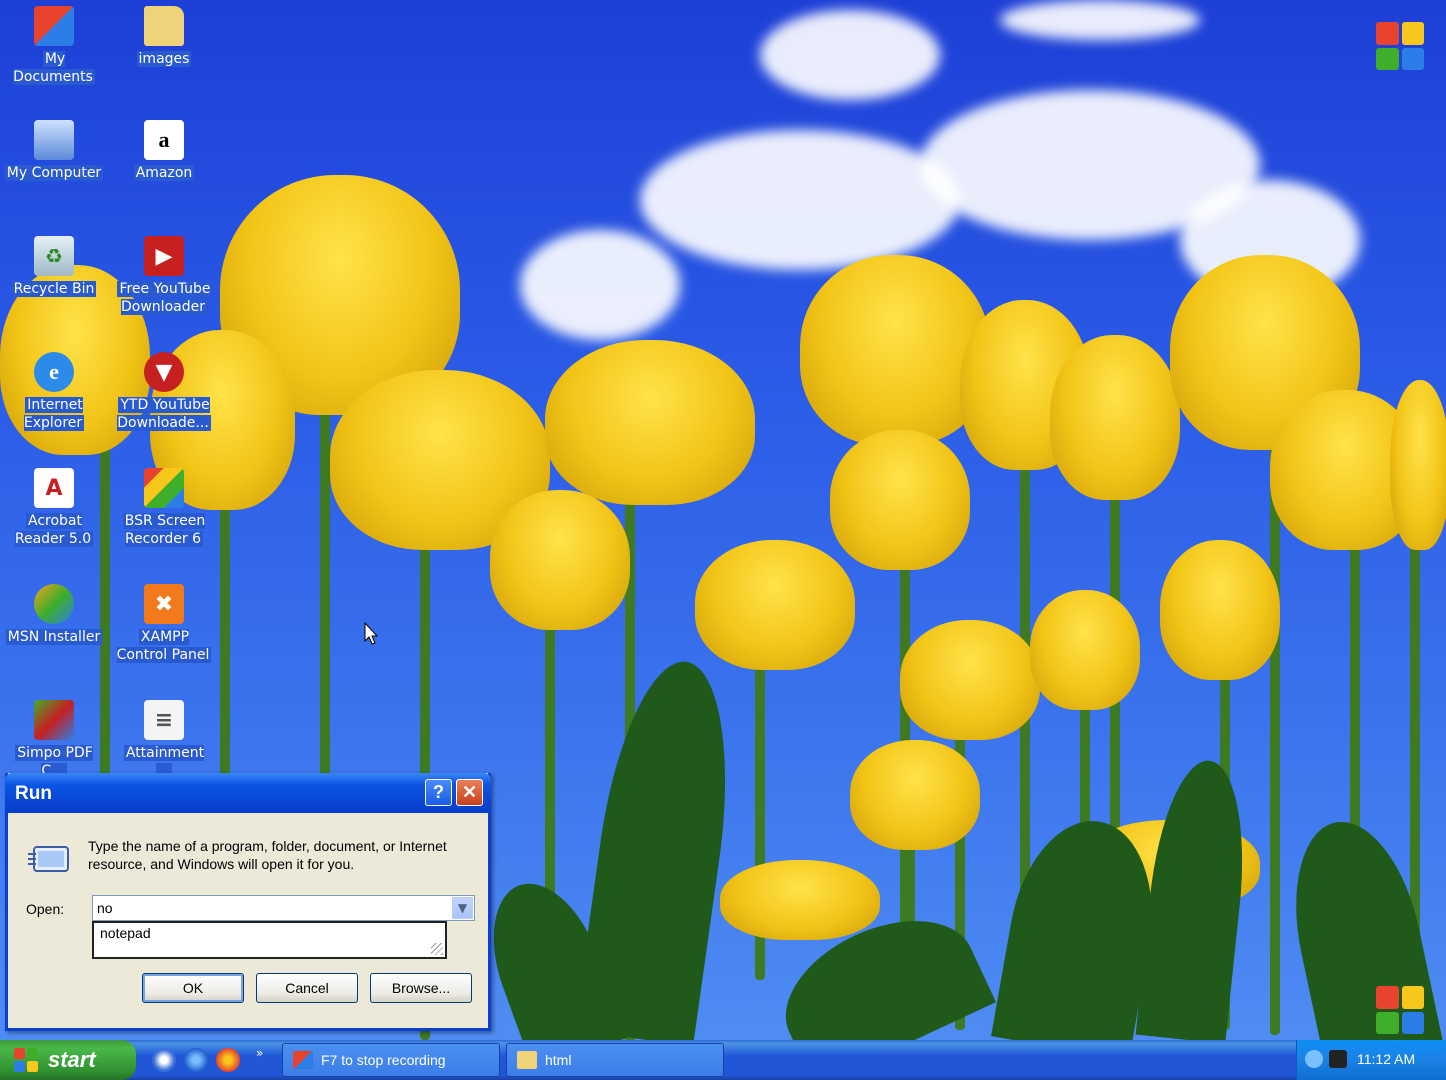  I want to click on desktop-icon-amazon: a Amazon, so click(164, 151).